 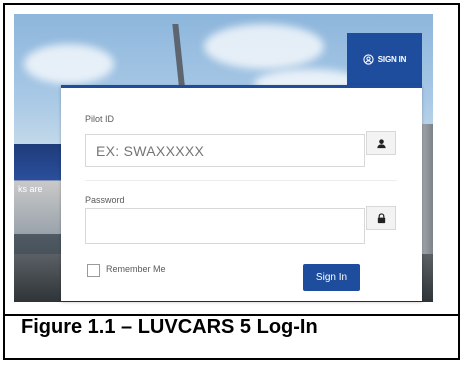 I want to click on divider, so click(x=241, y=180).